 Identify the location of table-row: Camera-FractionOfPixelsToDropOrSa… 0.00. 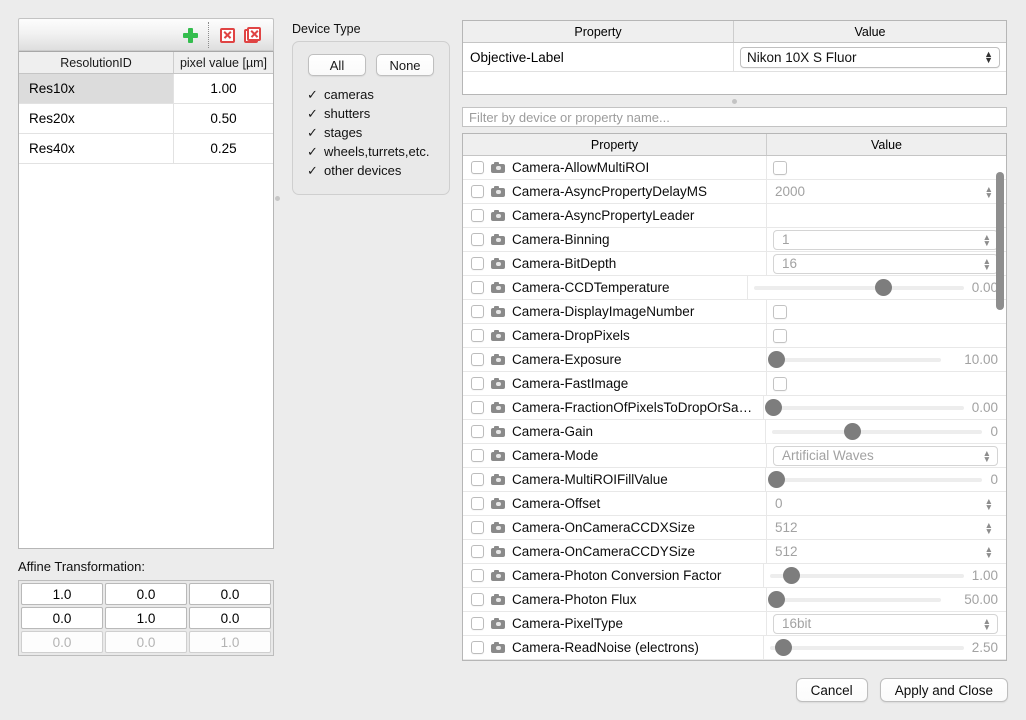
(734, 408).